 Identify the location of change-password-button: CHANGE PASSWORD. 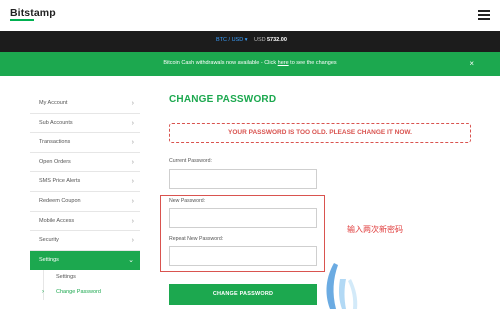
(243, 294).